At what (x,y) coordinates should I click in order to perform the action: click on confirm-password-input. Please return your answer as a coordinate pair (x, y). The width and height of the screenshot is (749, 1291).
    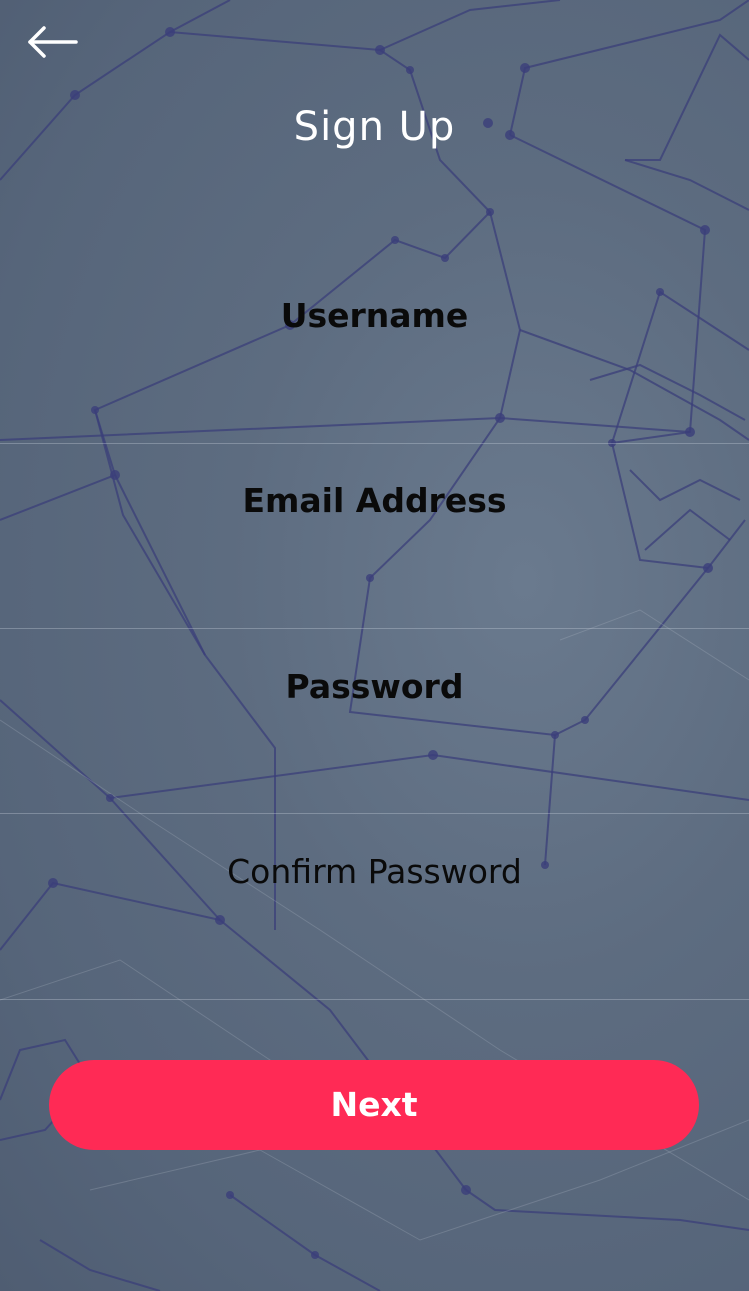
    Looking at the image, I should click on (376, 963).